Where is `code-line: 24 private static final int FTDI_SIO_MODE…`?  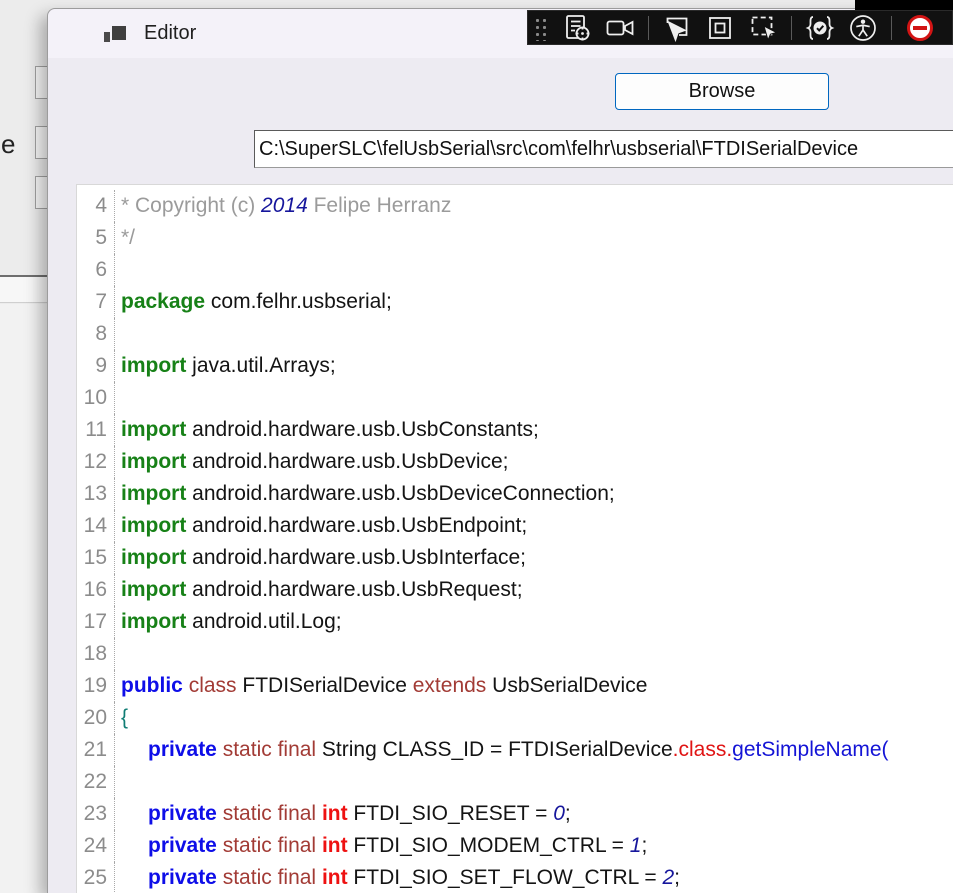 code-line: 24 private static final int FTDI_SIO_MODE… is located at coordinates (515, 846).